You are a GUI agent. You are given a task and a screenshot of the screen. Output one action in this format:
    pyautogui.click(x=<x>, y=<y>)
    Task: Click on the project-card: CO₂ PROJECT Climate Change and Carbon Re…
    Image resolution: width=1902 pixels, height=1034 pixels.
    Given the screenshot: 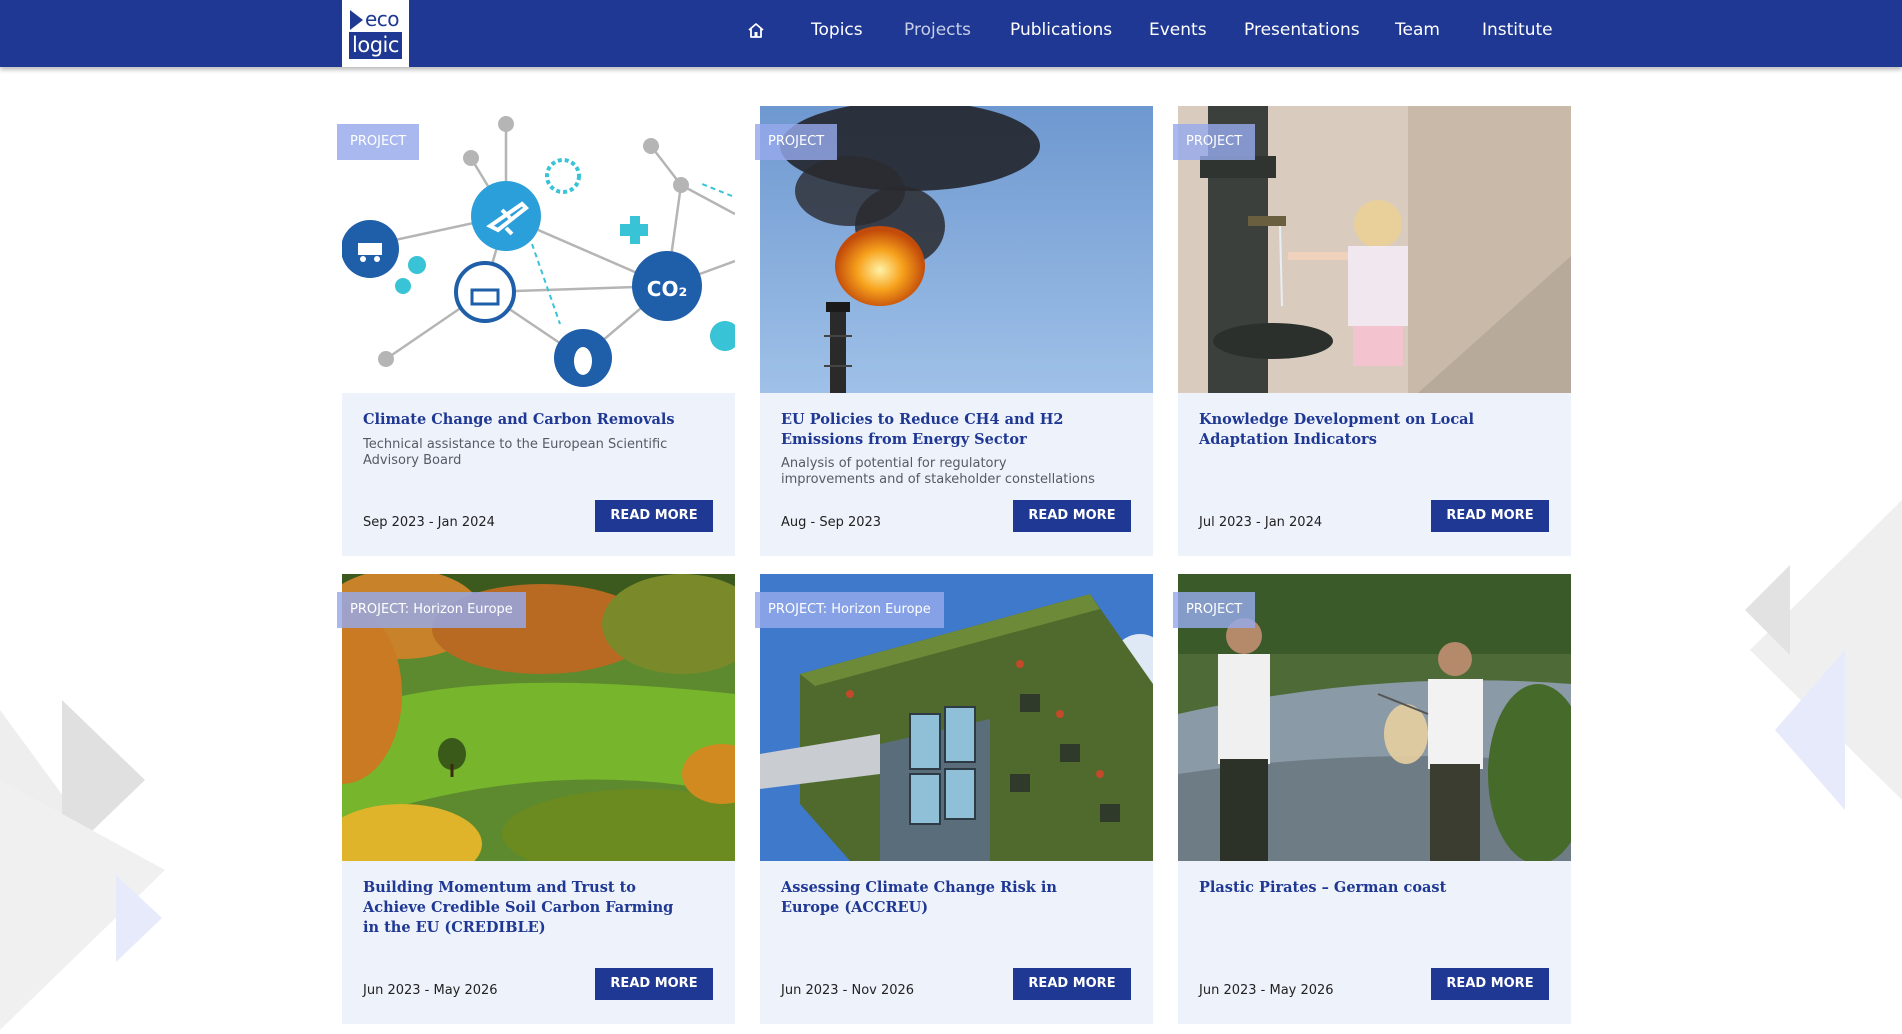 What is the action you would take?
    pyautogui.click(x=536, y=331)
    